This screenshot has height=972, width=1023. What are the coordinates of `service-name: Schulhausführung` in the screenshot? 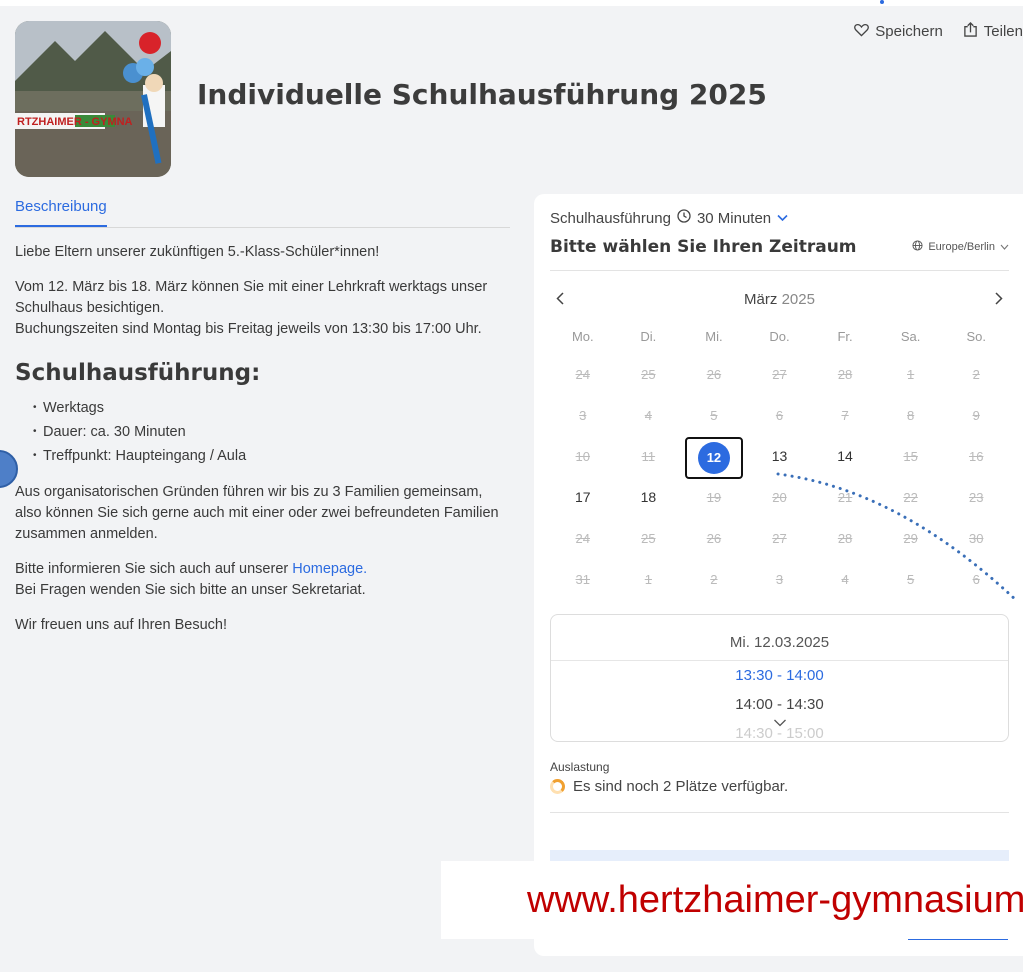 It's located at (610, 218).